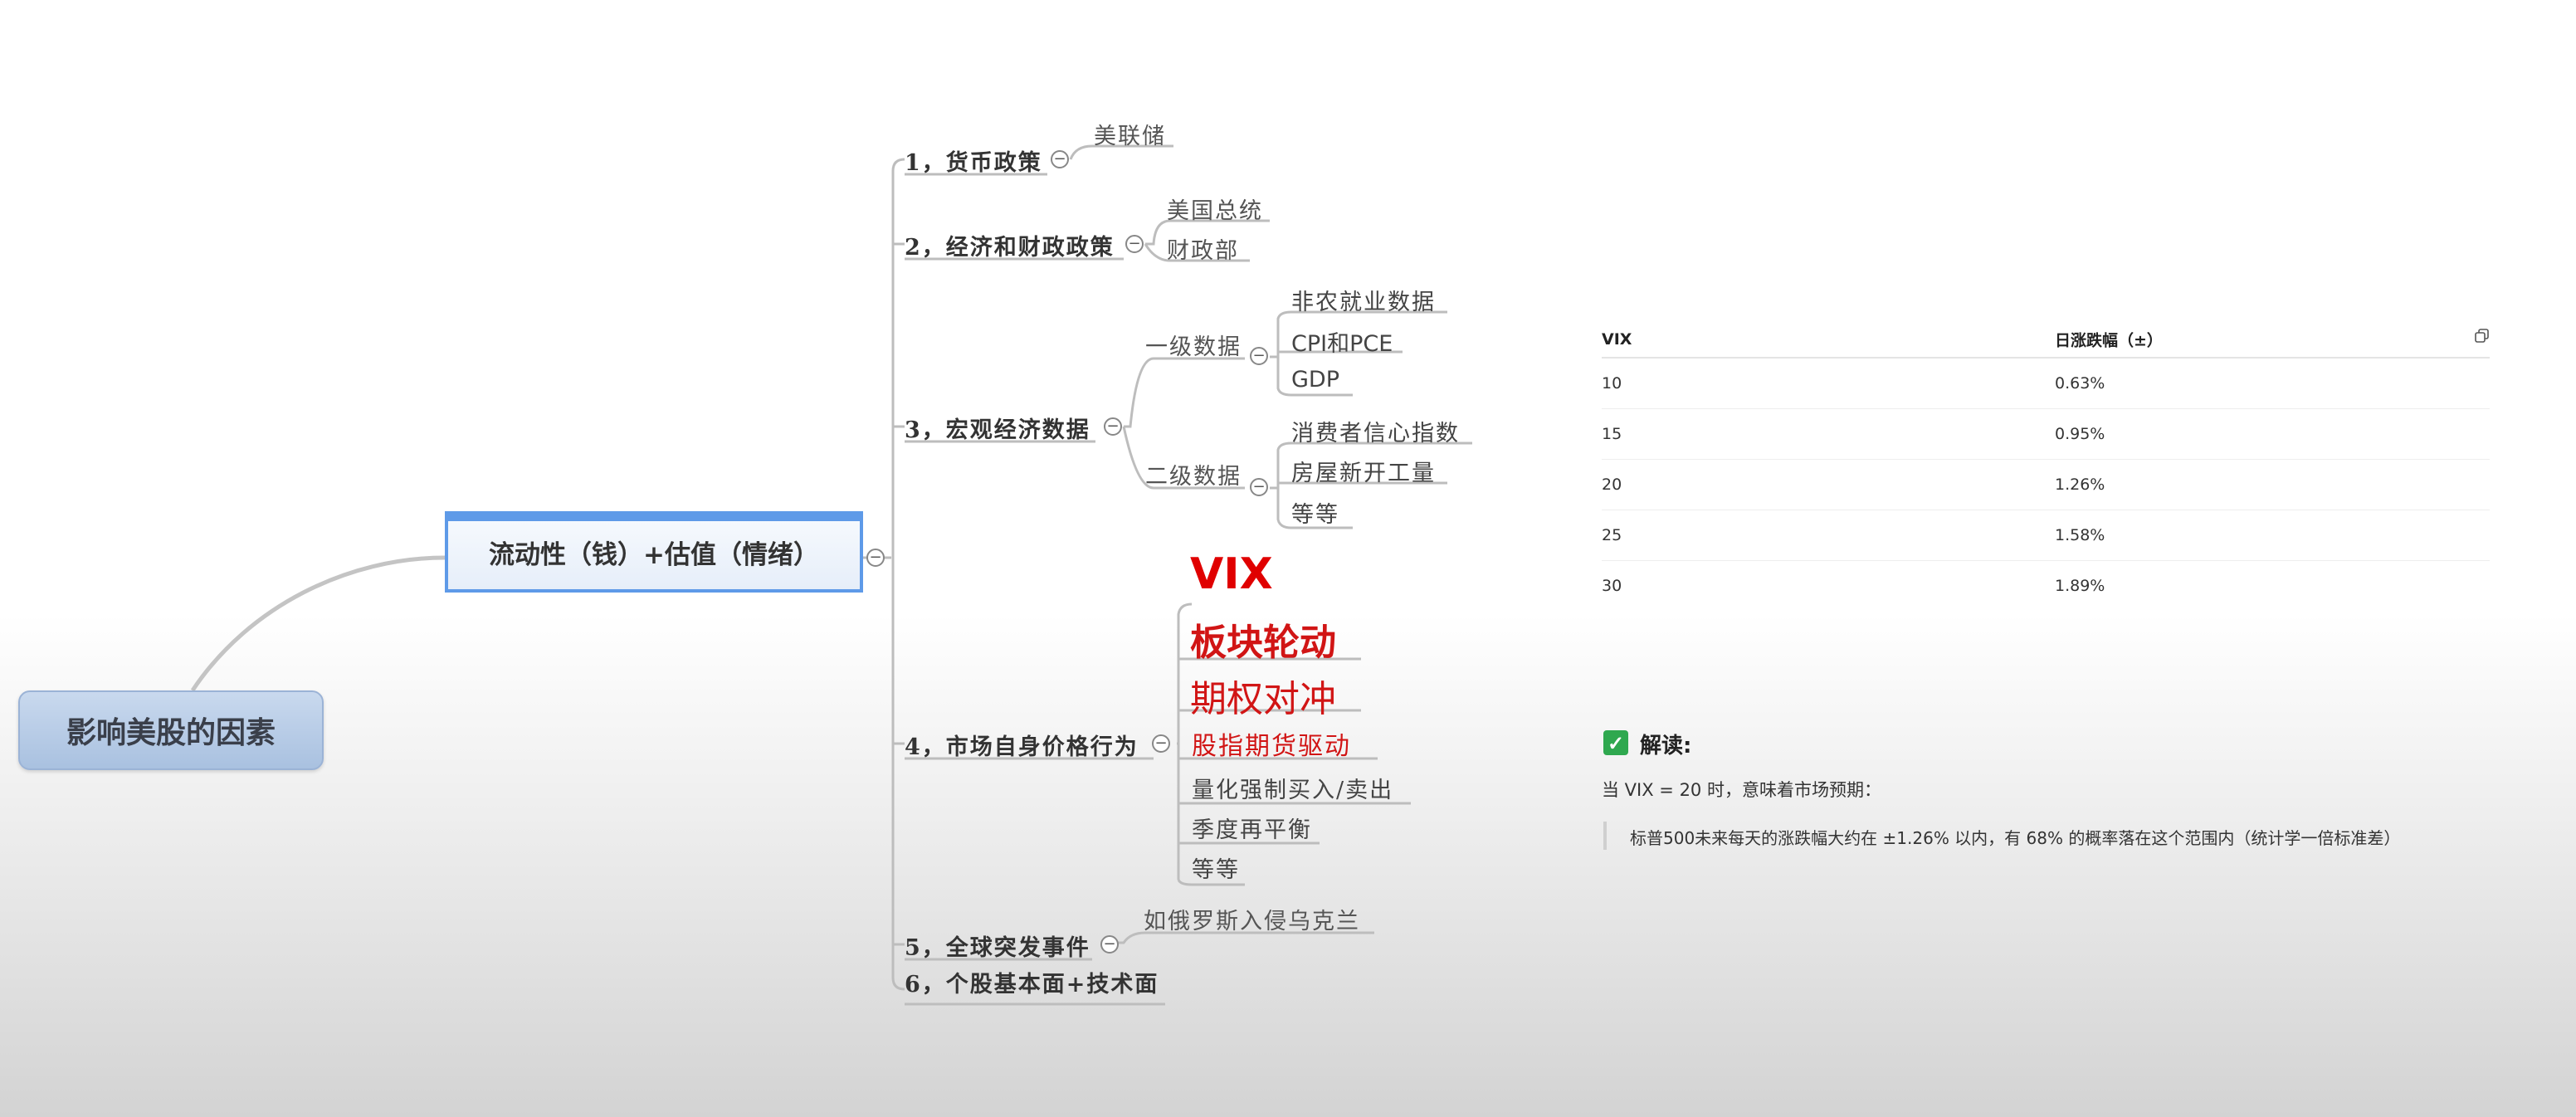 The image size is (2576, 1117). Describe the element at coordinates (2046, 535) in the screenshot. I see `table-row: 25 1.58%` at that location.